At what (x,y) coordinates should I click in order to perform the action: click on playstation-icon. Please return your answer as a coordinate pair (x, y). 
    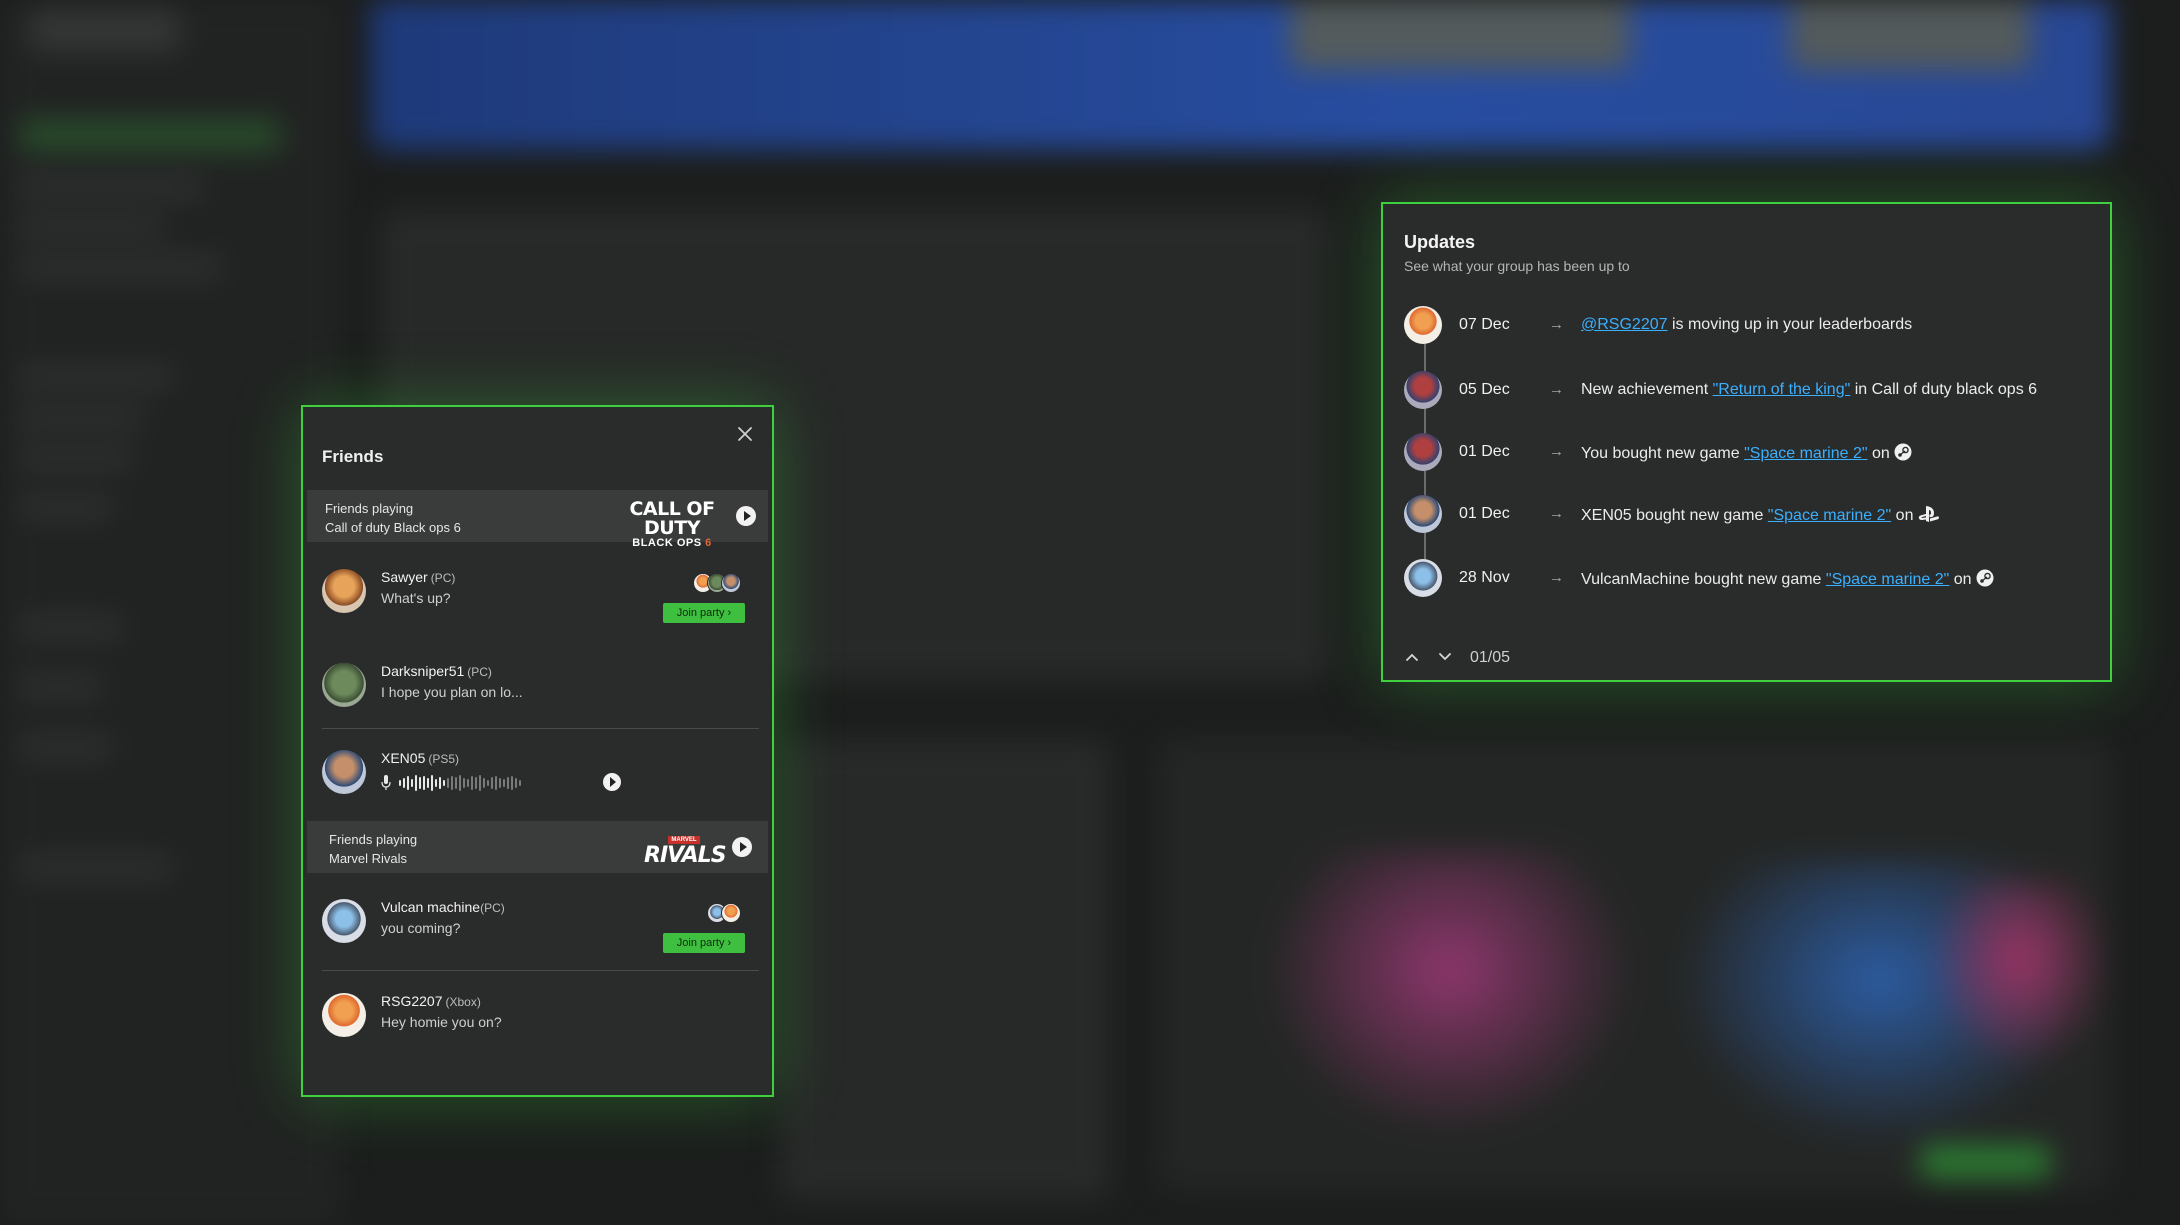
    Looking at the image, I should click on (1929, 514).